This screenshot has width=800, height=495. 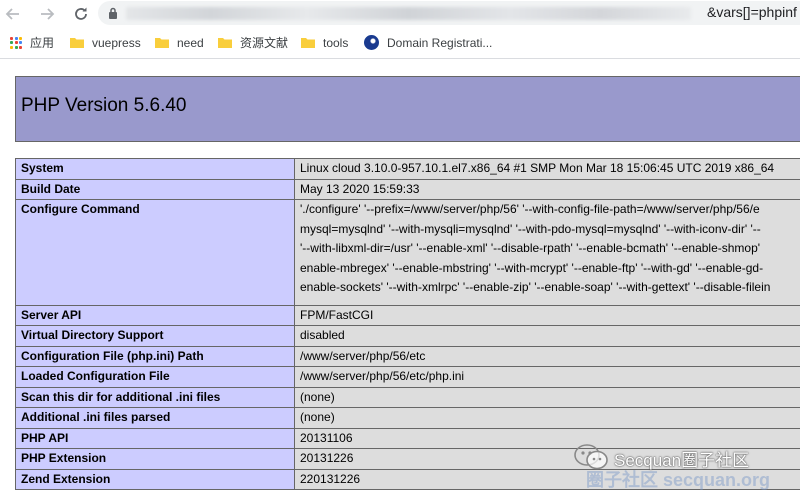 What do you see at coordinates (113, 13) in the screenshot?
I see `lock-icon` at bounding box center [113, 13].